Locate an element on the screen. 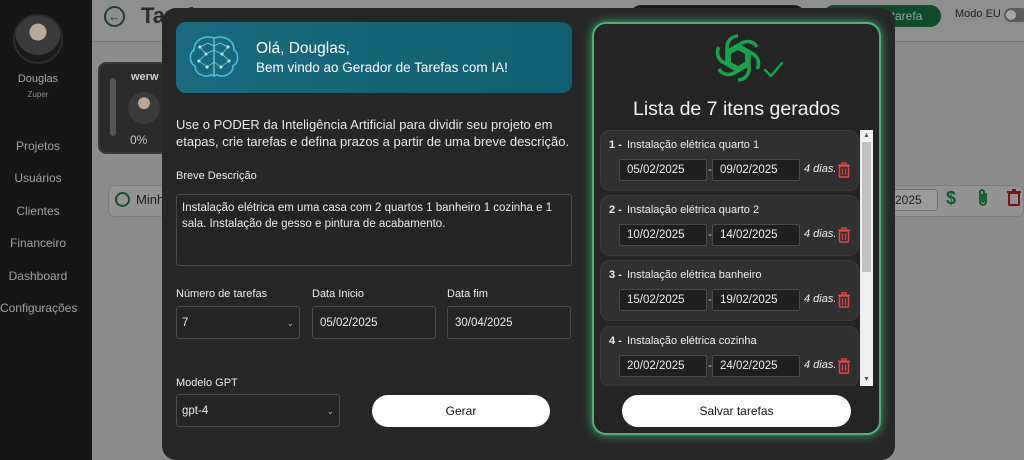 Image resolution: width=1024 pixels, height=460 pixels. item-name: Instalação elétrica quarto 2 is located at coordinates (693, 210).